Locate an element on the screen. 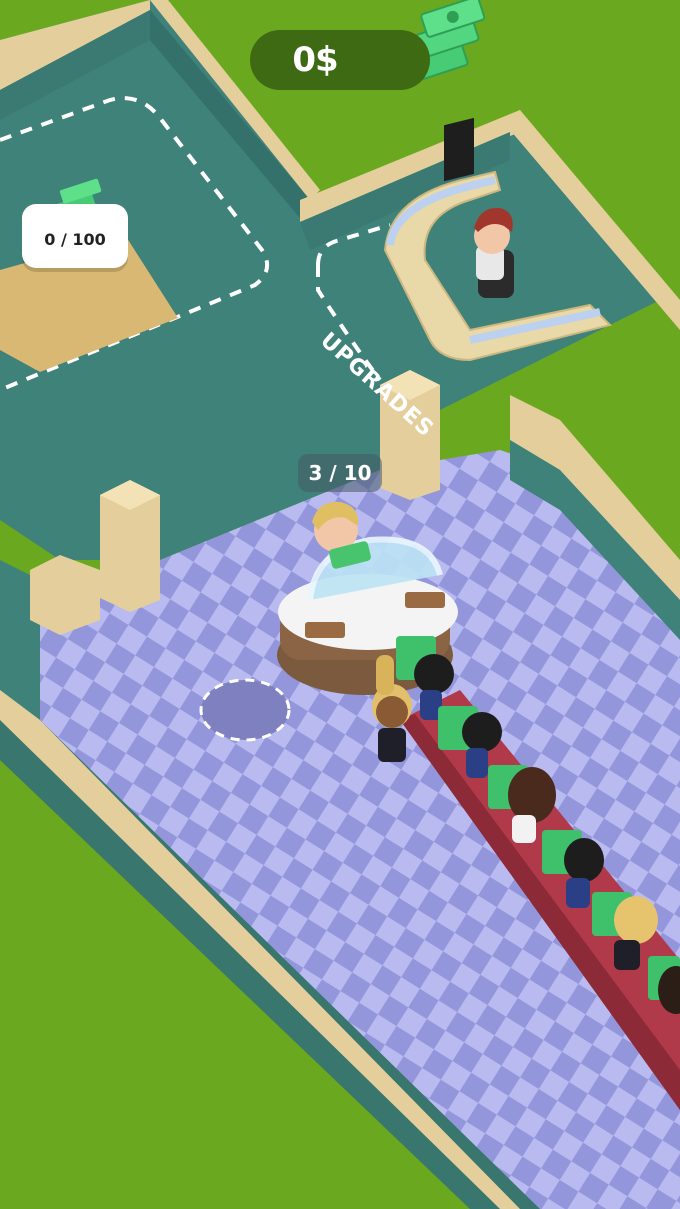 This screenshot has height=1209, width=680. pillar is located at coordinates (65, 595).